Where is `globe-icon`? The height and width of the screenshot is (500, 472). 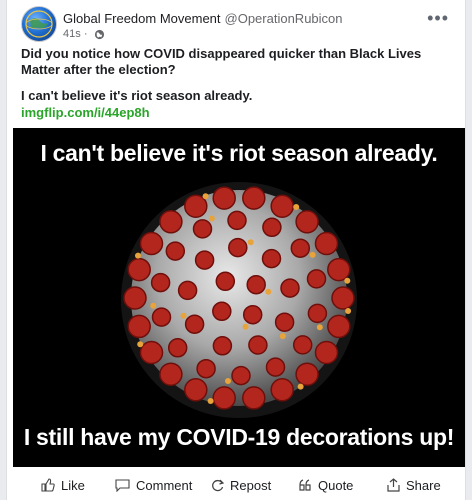
globe-icon is located at coordinates (99, 34).